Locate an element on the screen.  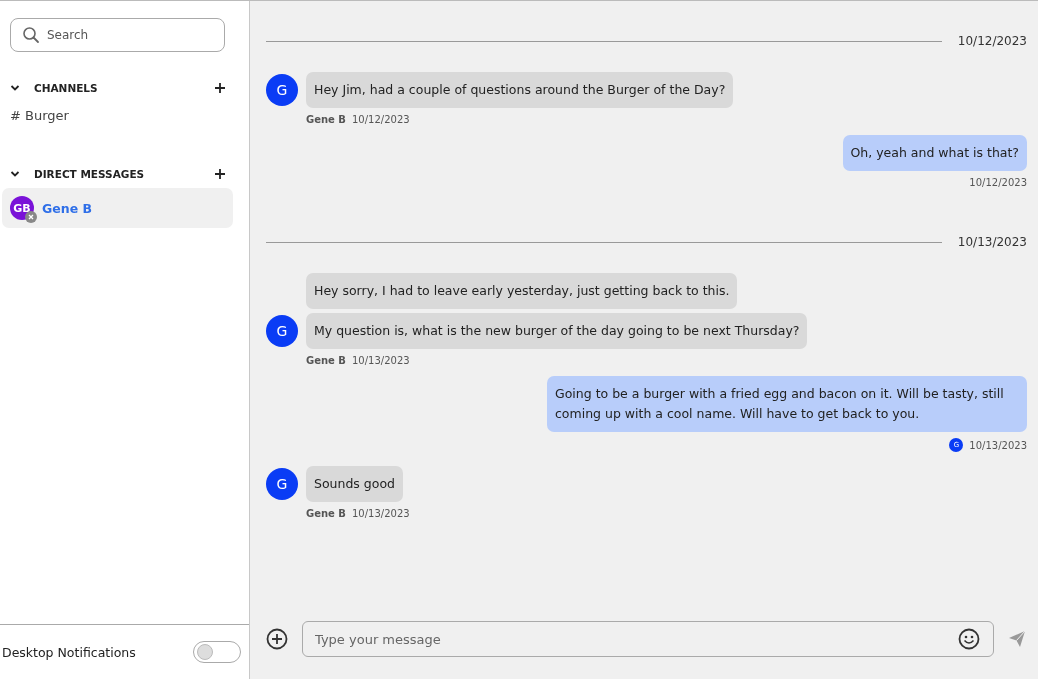
contact-item: GB Gene B is located at coordinates (117, 208).